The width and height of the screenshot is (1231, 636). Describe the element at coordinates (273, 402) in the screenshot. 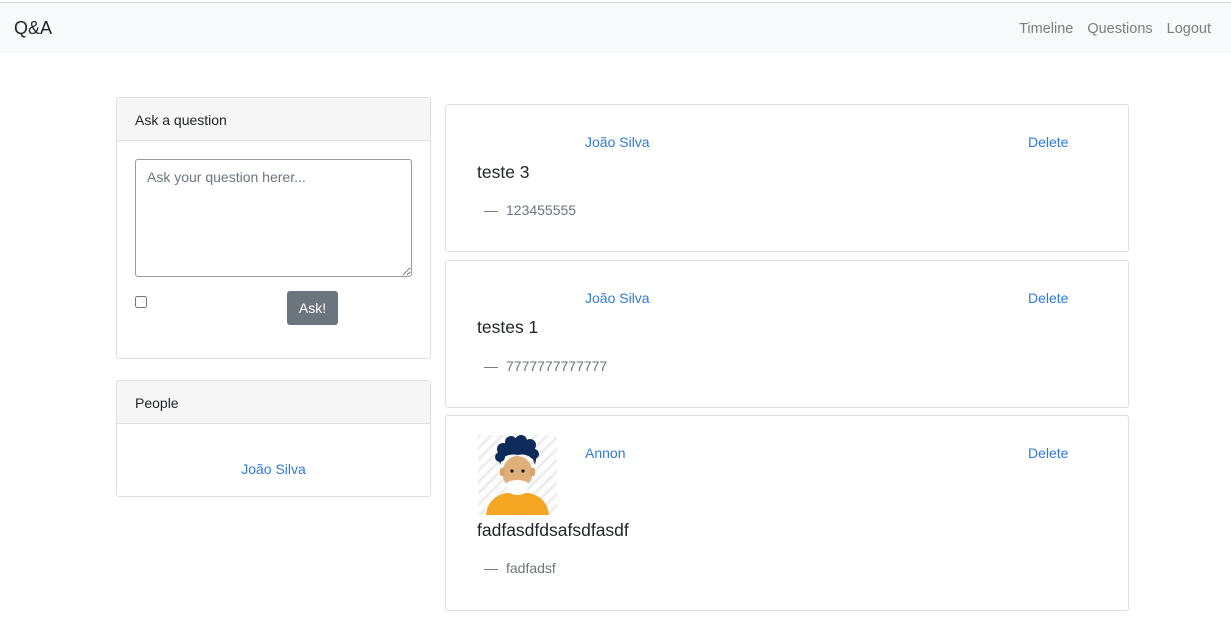

I see `people-header: People` at that location.